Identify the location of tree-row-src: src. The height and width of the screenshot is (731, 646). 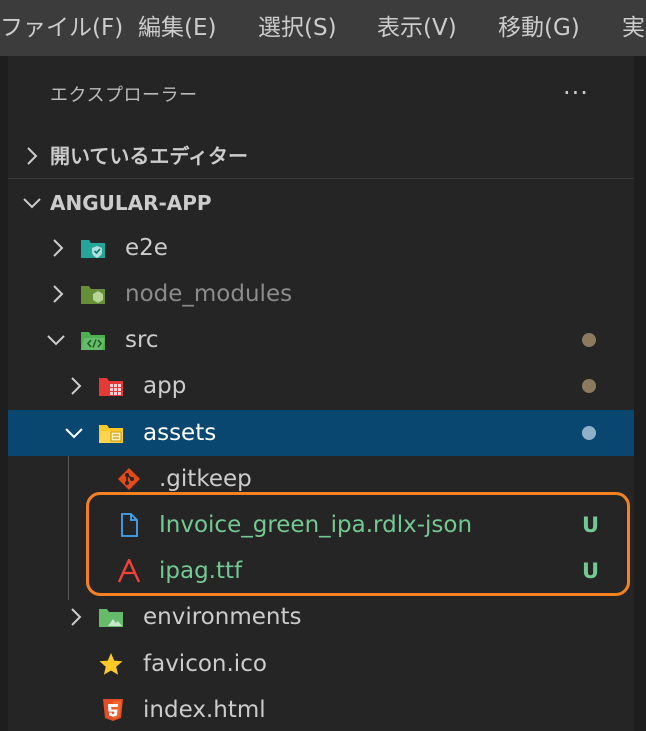
(321, 340).